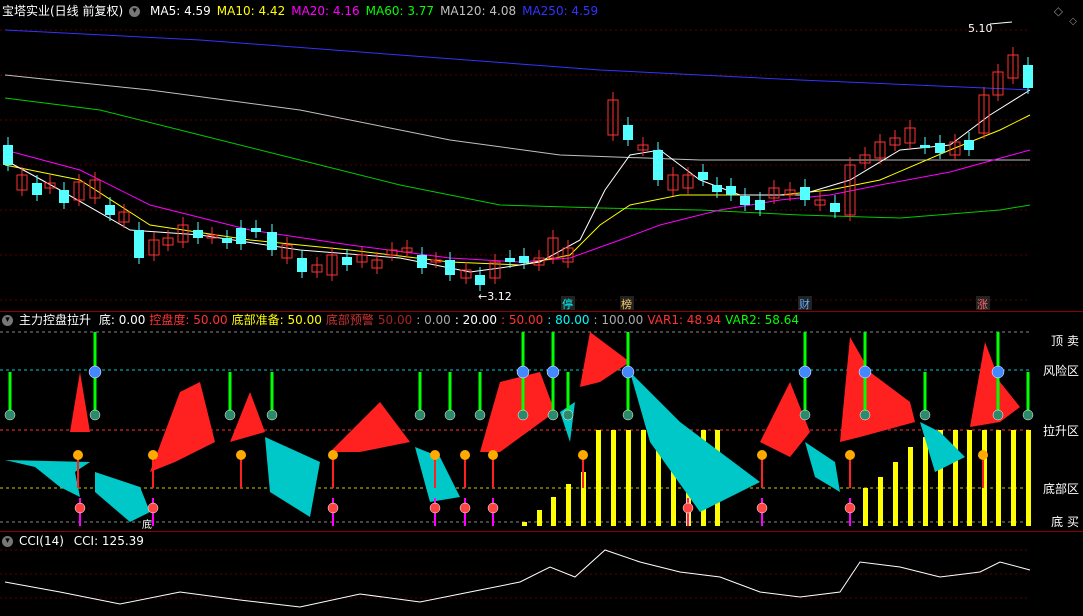 The width and height of the screenshot is (1083, 616). Describe the element at coordinates (180, 11) in the screenshot. I see `ma-legend-item: MA5: 4.59` at that location.